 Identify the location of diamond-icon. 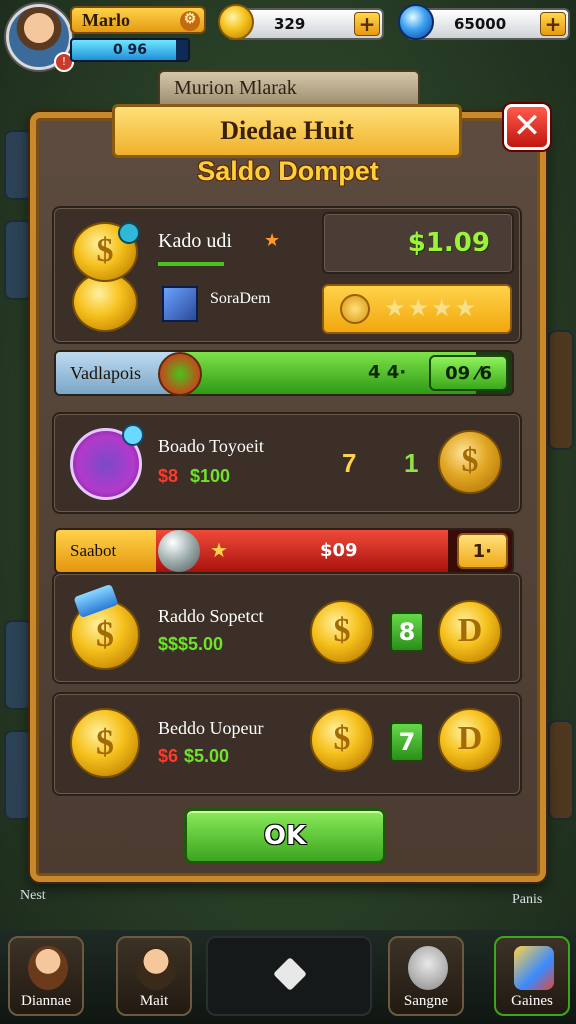
(290, 974).